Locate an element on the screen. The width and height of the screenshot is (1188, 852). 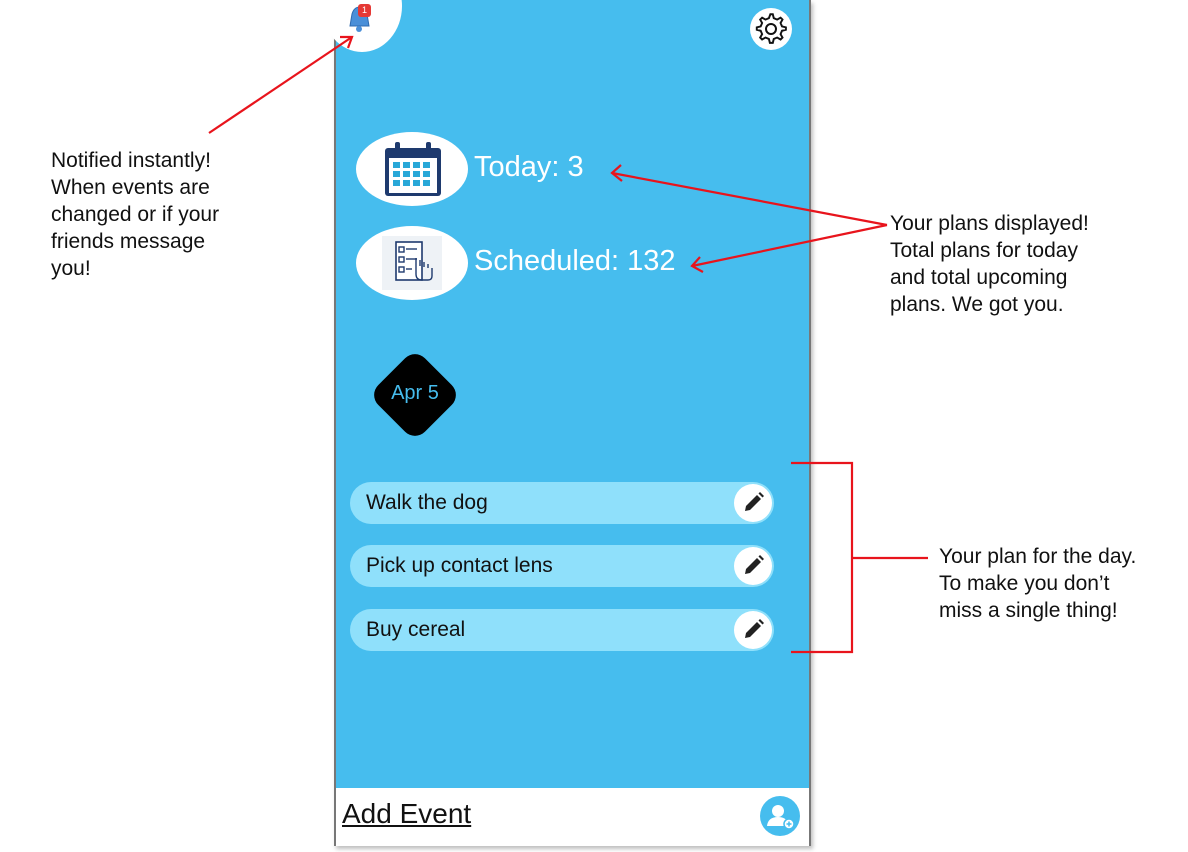
today-icon-oval is located at coordinates (412, 169).